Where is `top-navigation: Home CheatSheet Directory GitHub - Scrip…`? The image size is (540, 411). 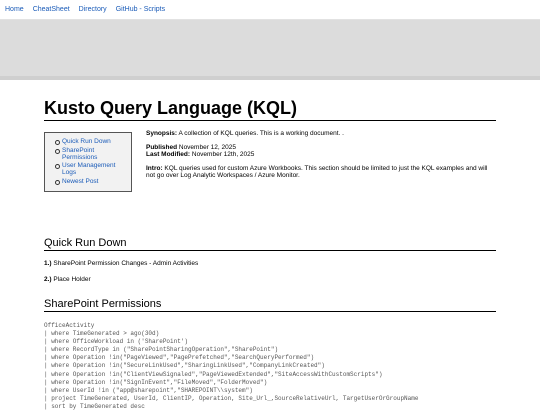 top-navigation: Home CheatSheet Directory GitHub - Scrip… is located at coordinates (270, 10).